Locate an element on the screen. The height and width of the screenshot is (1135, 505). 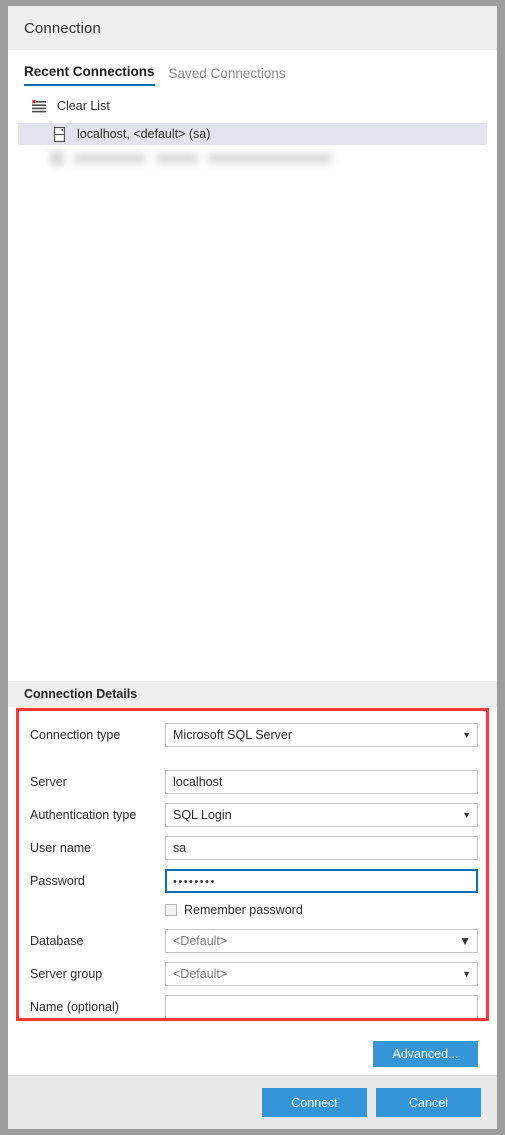
password-input: •••••••• is located at coordinates (321, 881).